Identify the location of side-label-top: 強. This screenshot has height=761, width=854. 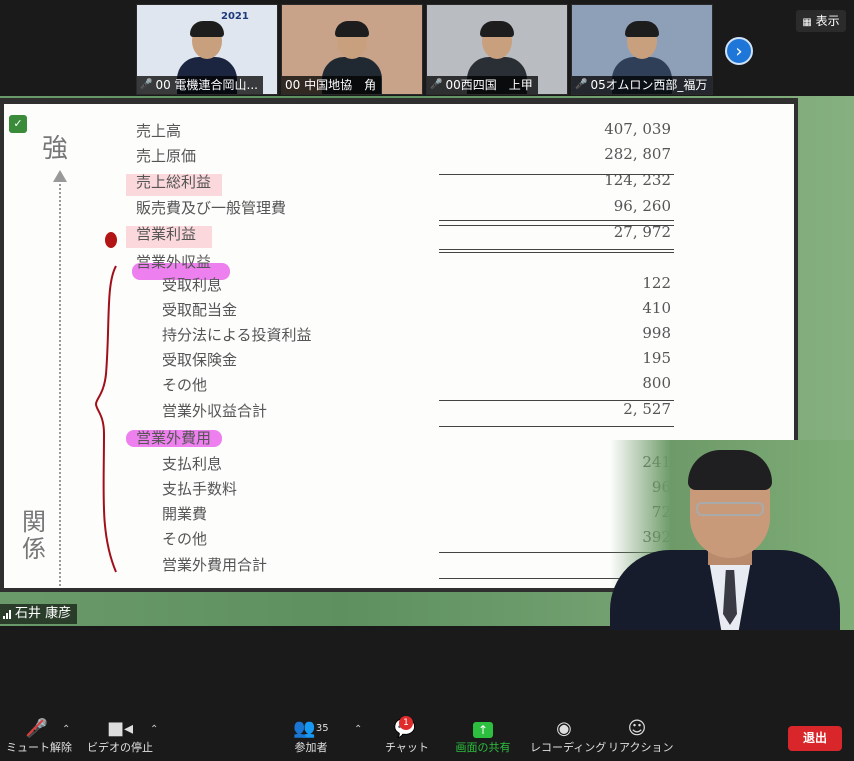
(55, 149).